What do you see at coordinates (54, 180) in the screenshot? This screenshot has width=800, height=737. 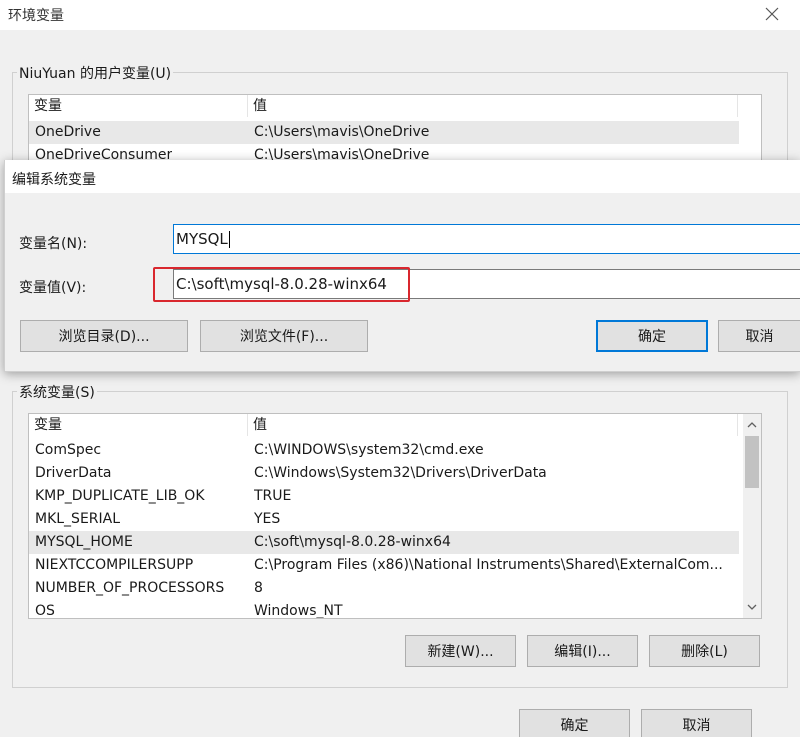 I see `dialog-title: 编辑系统变量` at bounding box center [54, 180].